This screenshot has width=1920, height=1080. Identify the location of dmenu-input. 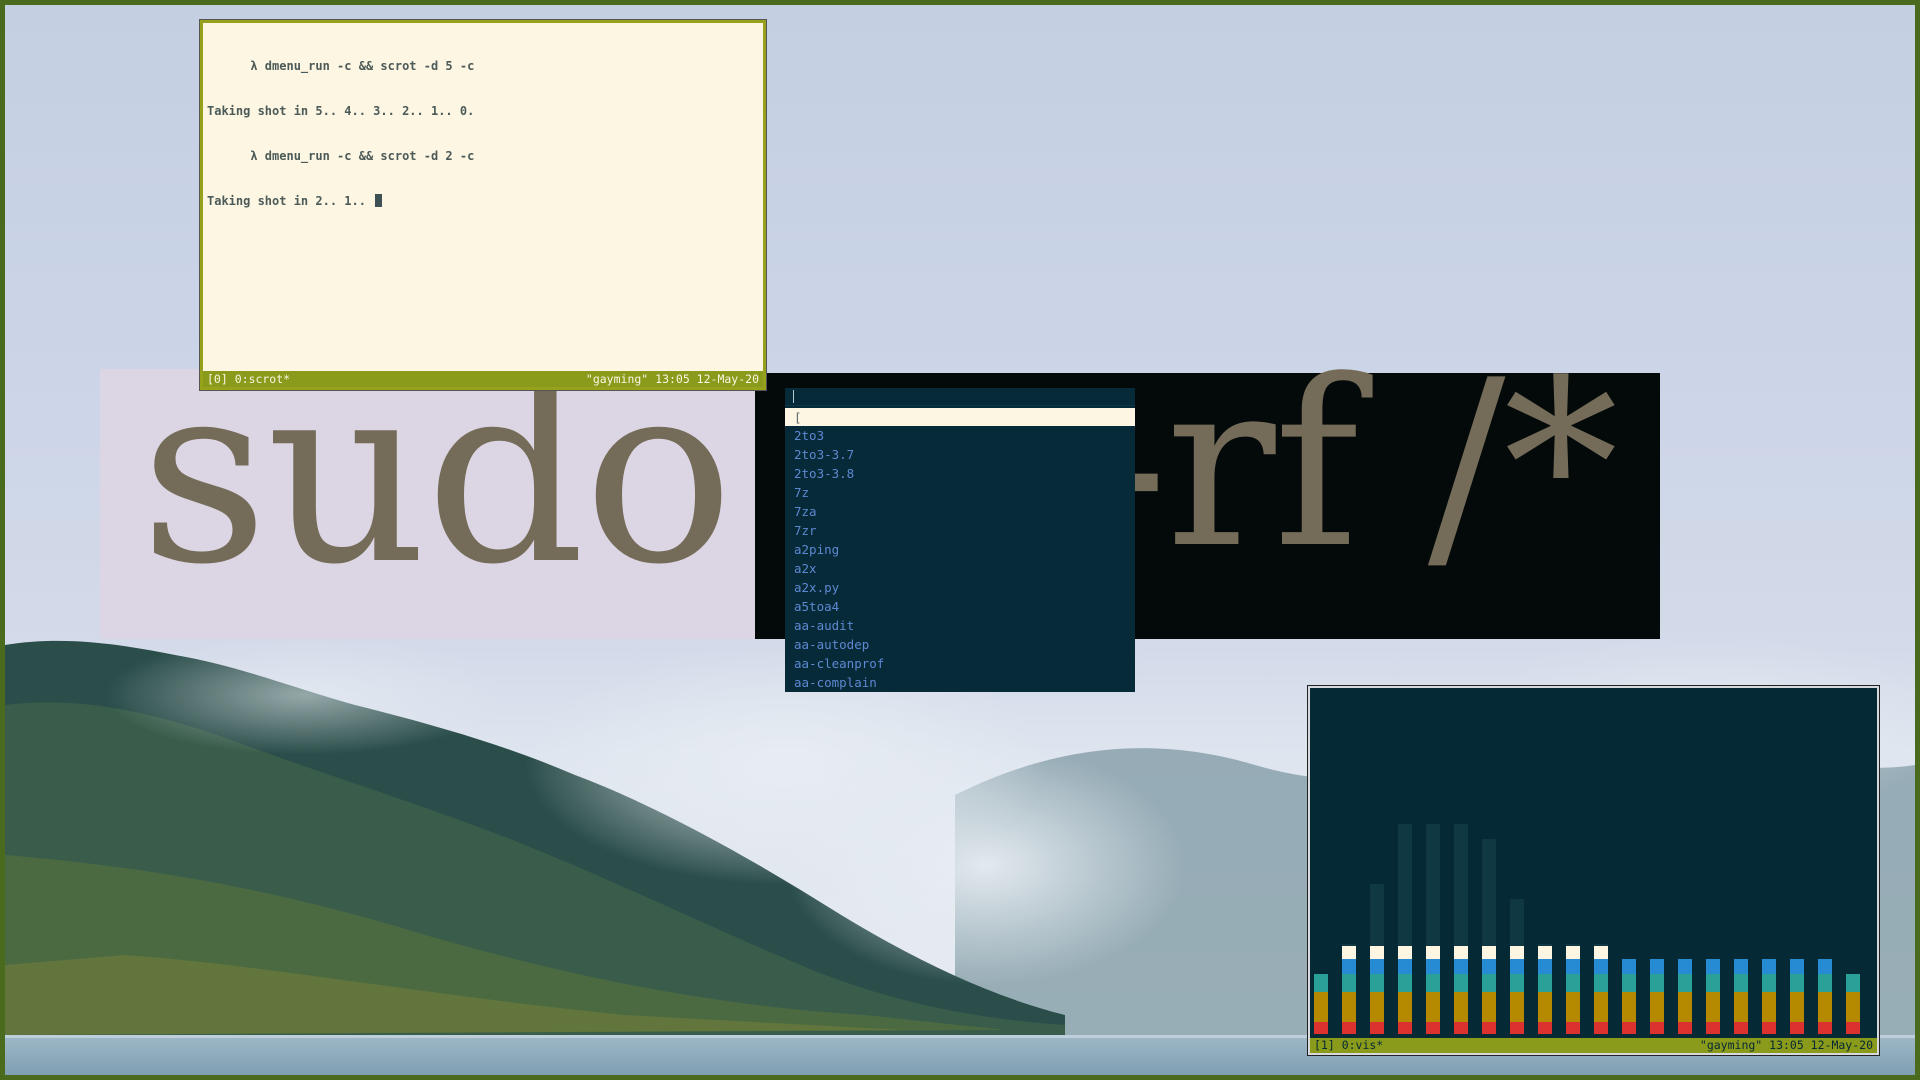
(960, 397).